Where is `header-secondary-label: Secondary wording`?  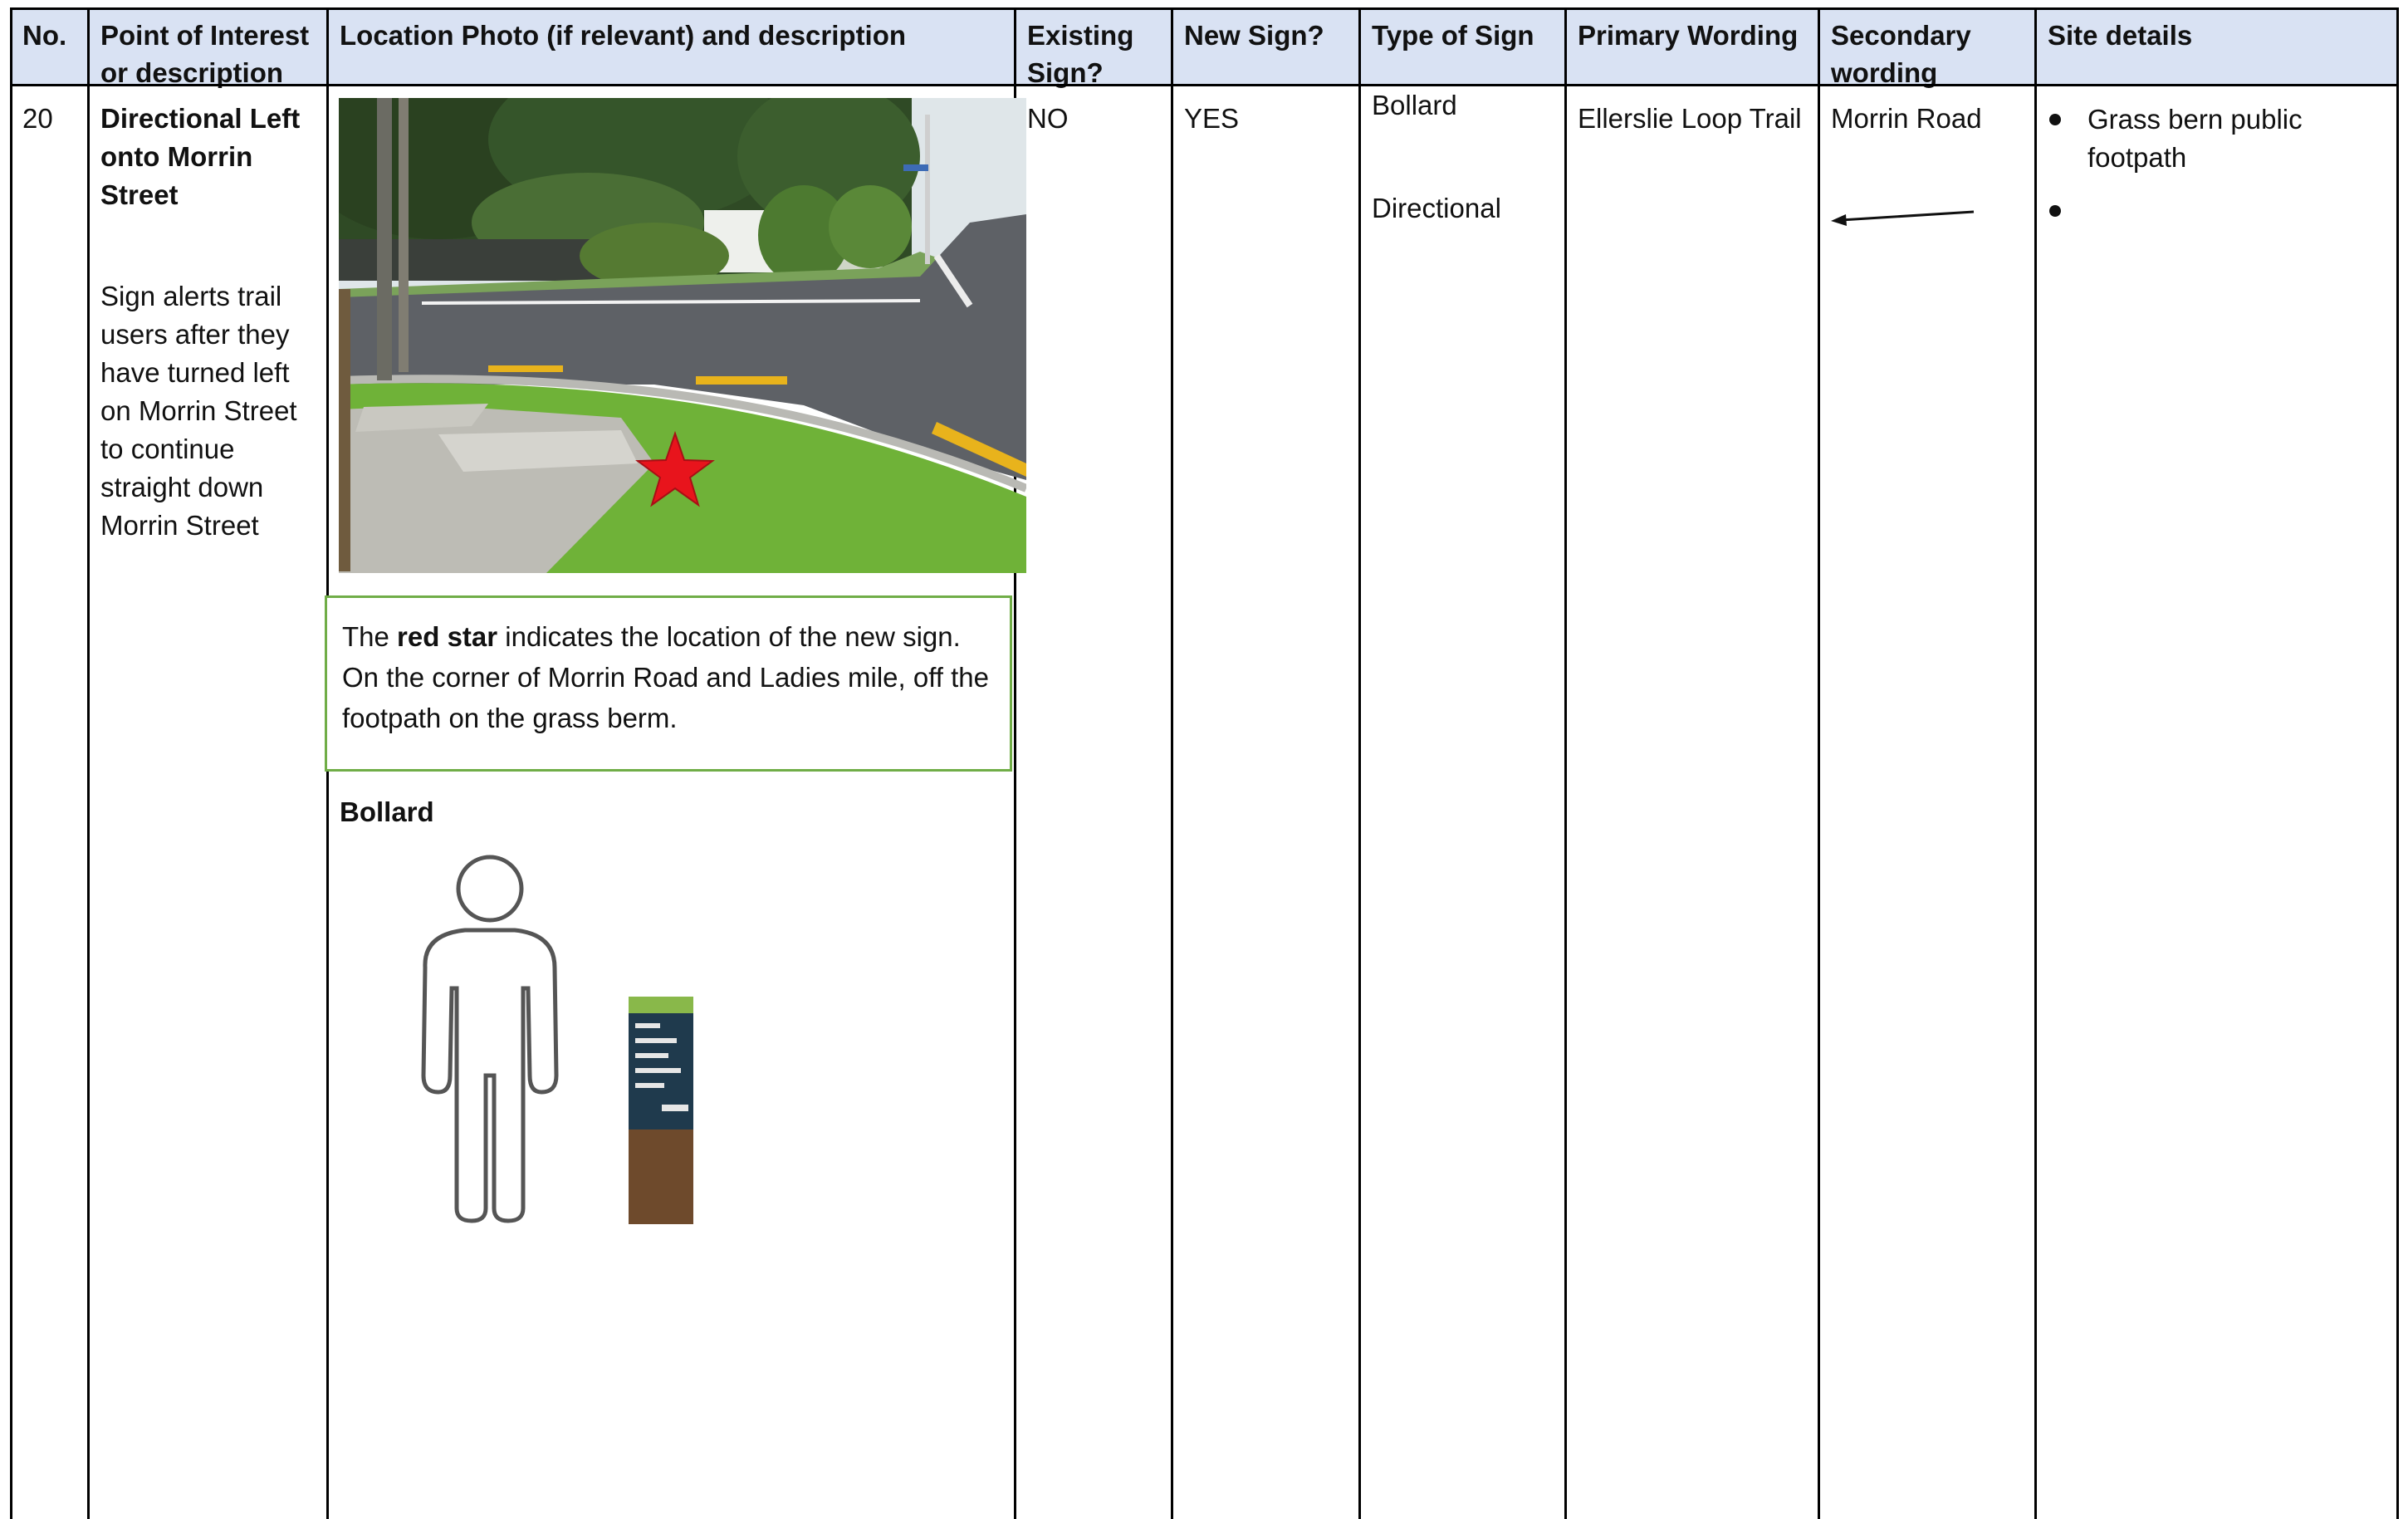
header-secondary-label: Secondary wording is located at coordinates (1901, 54).